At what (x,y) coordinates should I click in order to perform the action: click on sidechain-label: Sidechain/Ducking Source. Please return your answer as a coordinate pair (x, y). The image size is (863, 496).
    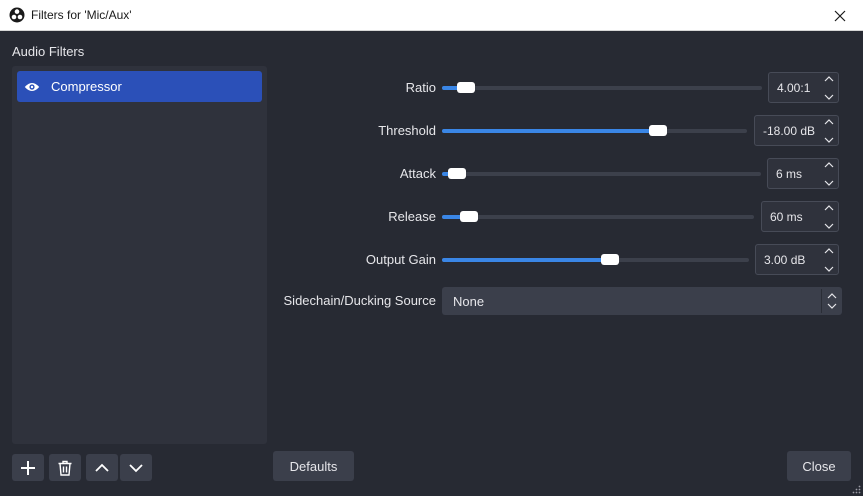
    Looking at the image, I should click on (359, 300).